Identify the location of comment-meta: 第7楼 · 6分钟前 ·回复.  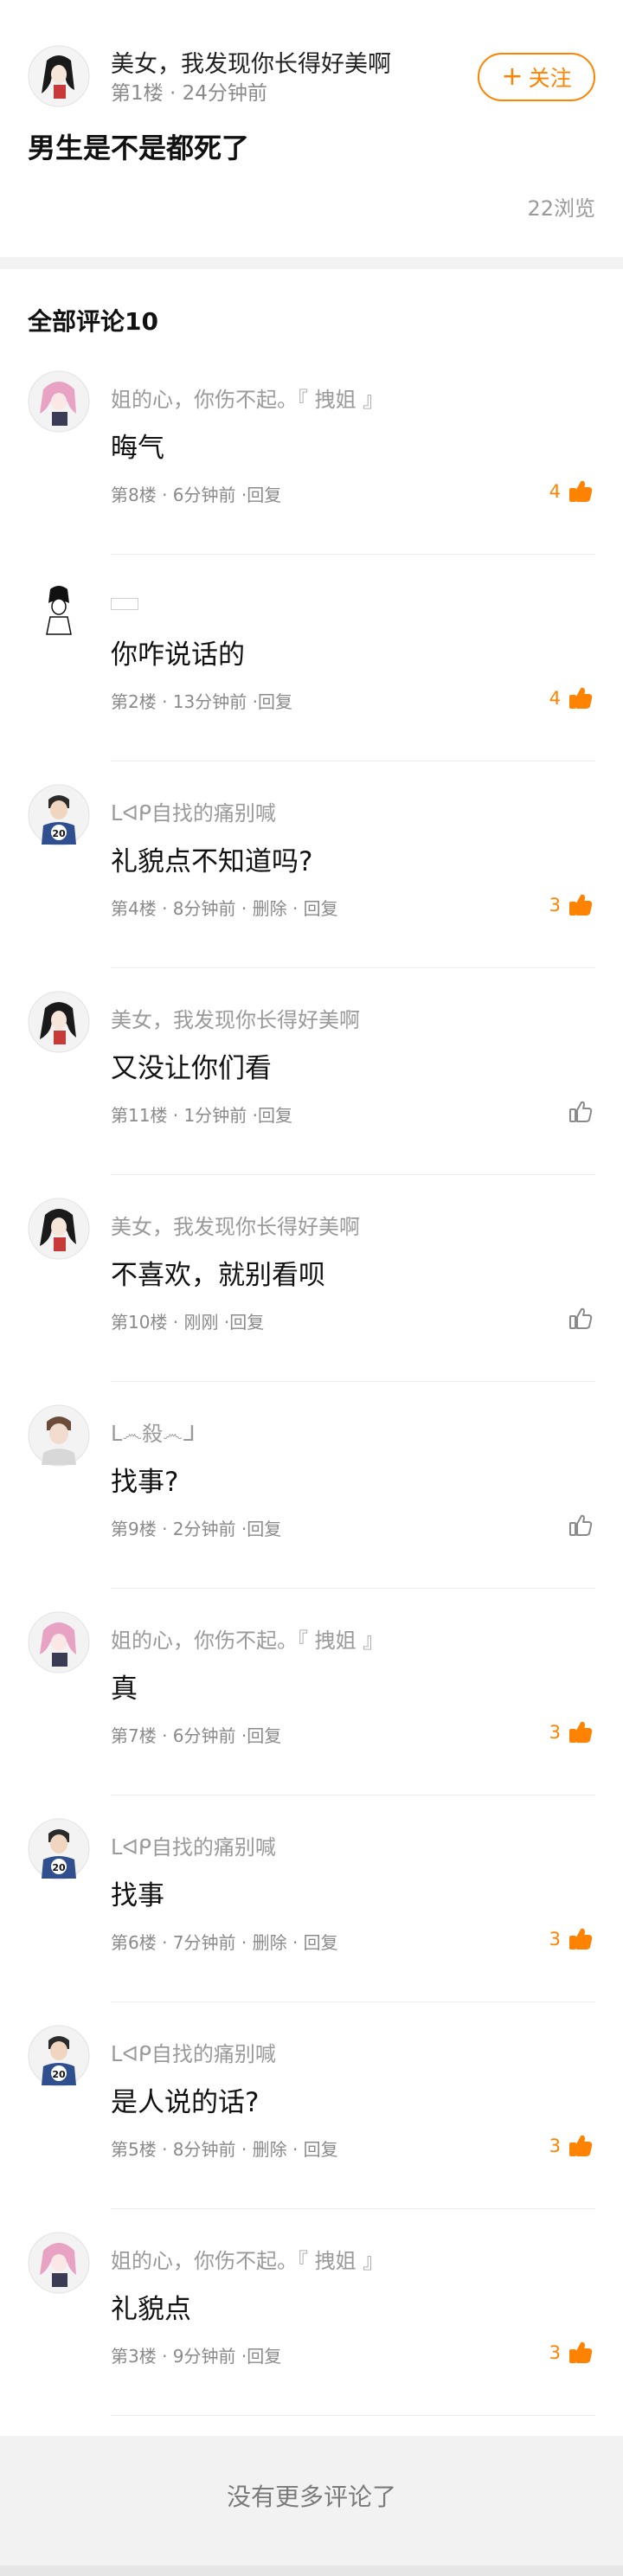
(196, 1734).